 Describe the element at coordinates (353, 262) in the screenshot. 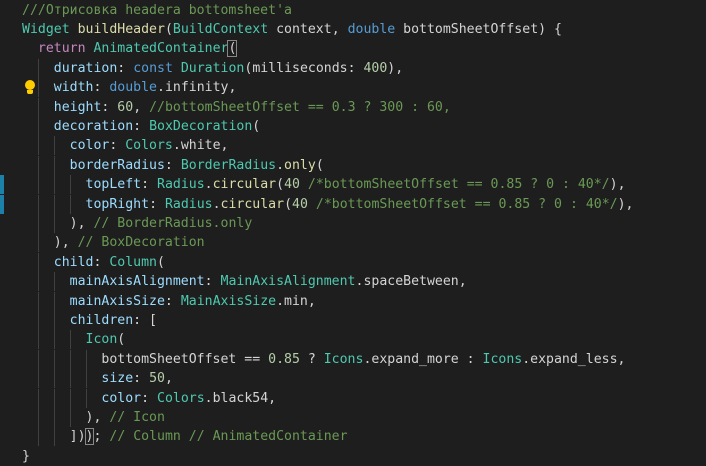

I see `code-line: child: Column(` at that location.